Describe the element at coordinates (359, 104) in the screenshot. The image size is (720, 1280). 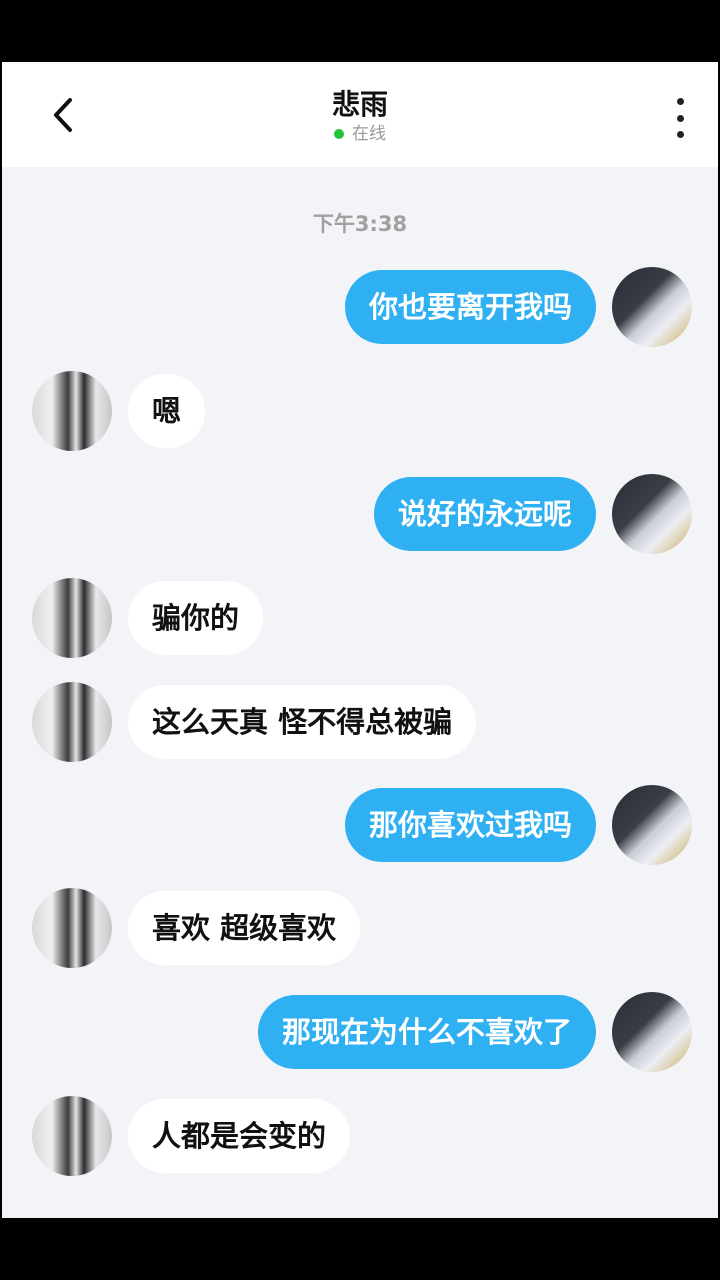
I see `contact-name: 悲雨` at that location.